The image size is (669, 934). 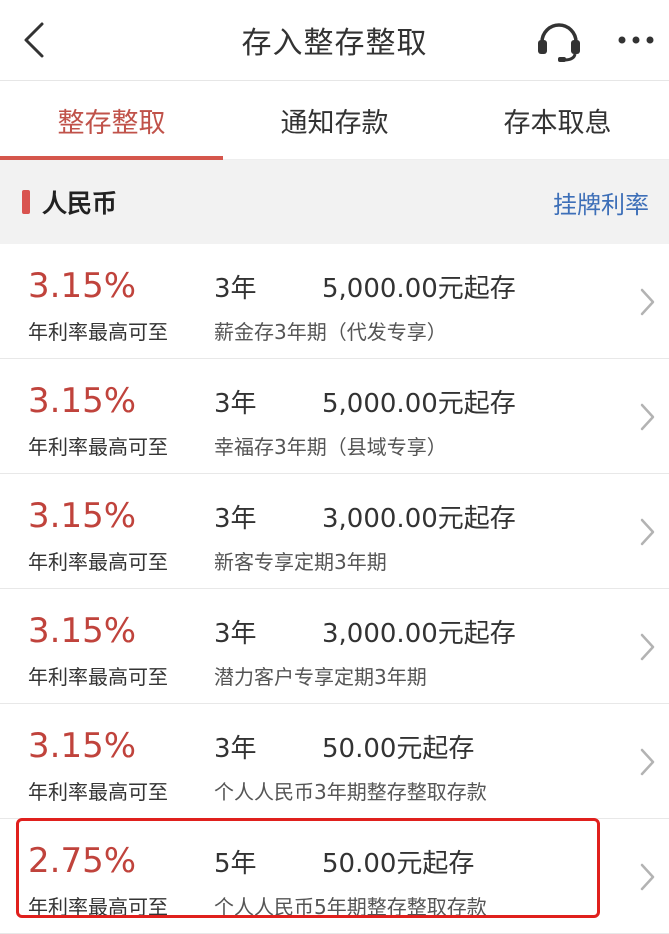 What do you see at coordinates (636, 40) in the screenshot?
I see `more-dots-icon` at bounding box center [636, 40].